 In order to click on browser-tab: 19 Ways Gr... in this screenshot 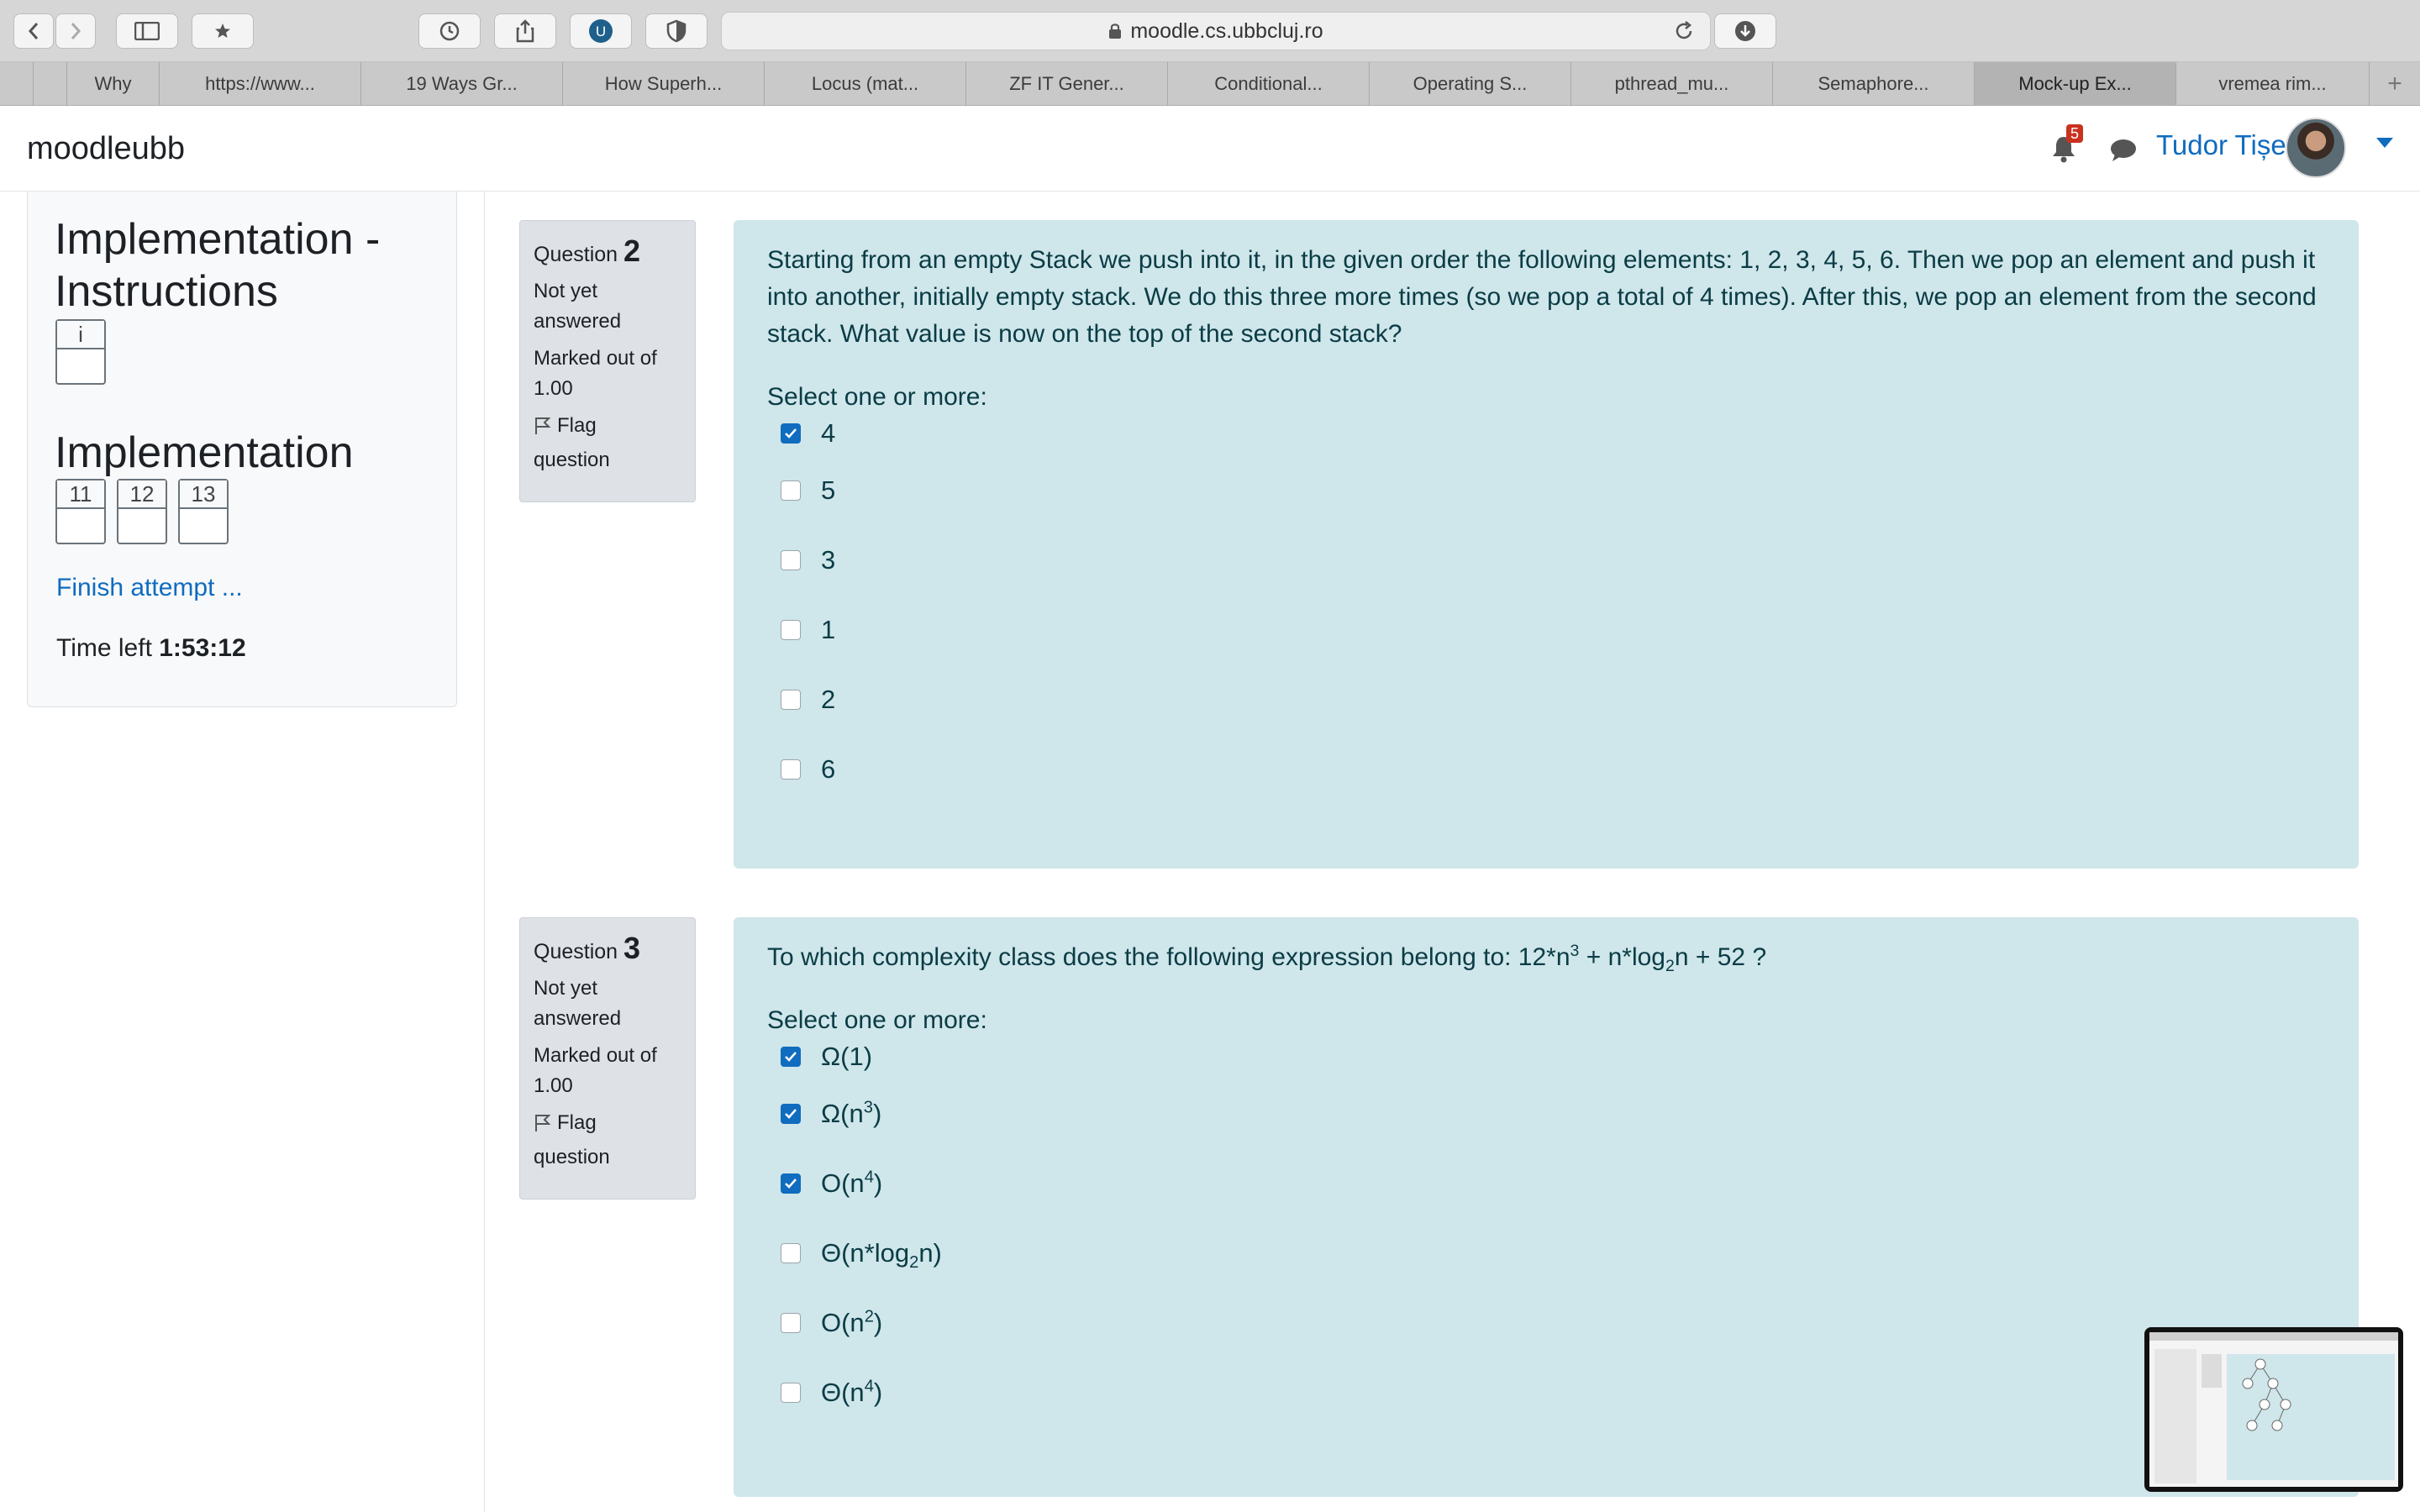, I will do `click(462, 84)`.